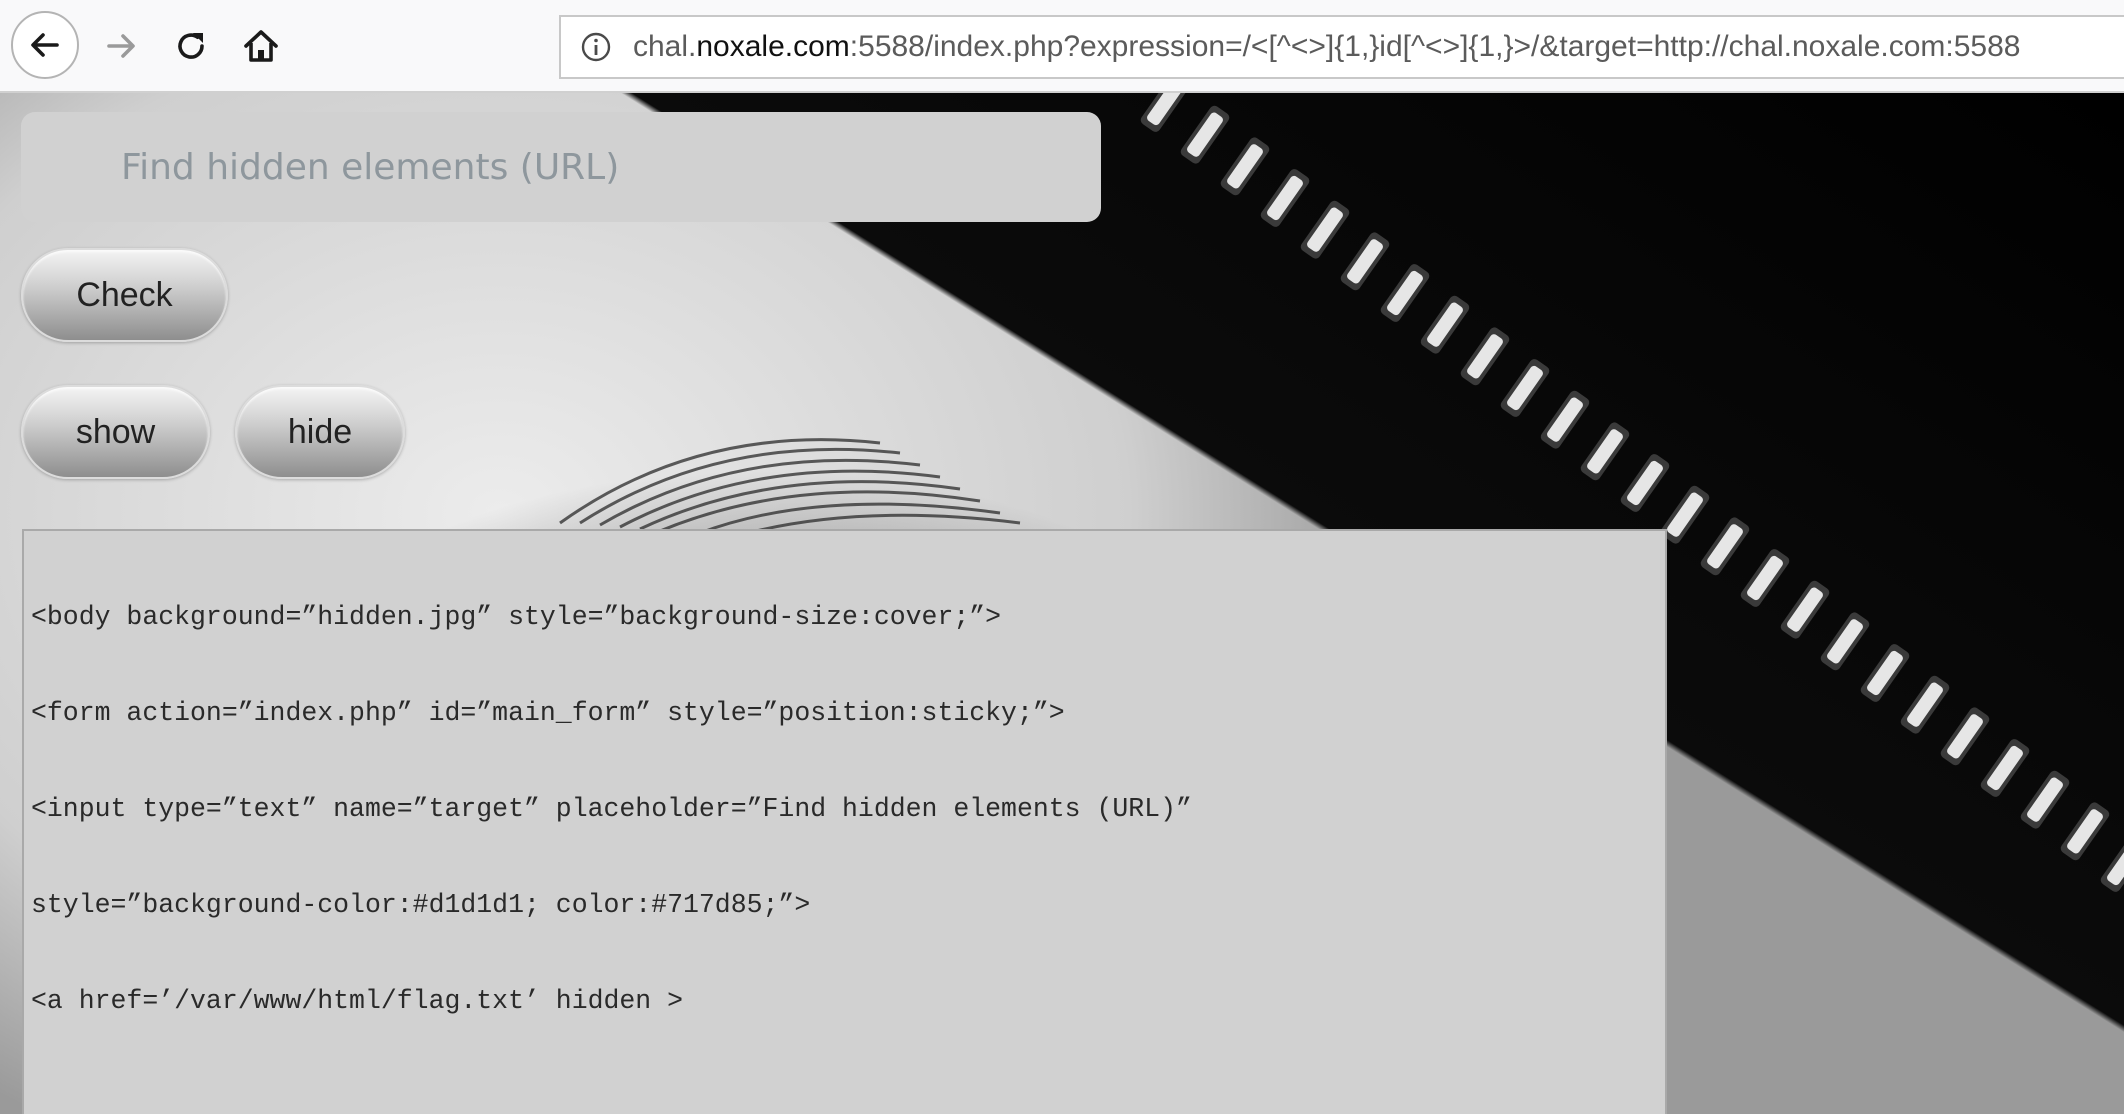 This screenshot has height=1114, width=2124. I want to click on forward-arrow-icon, so click(121, 46).